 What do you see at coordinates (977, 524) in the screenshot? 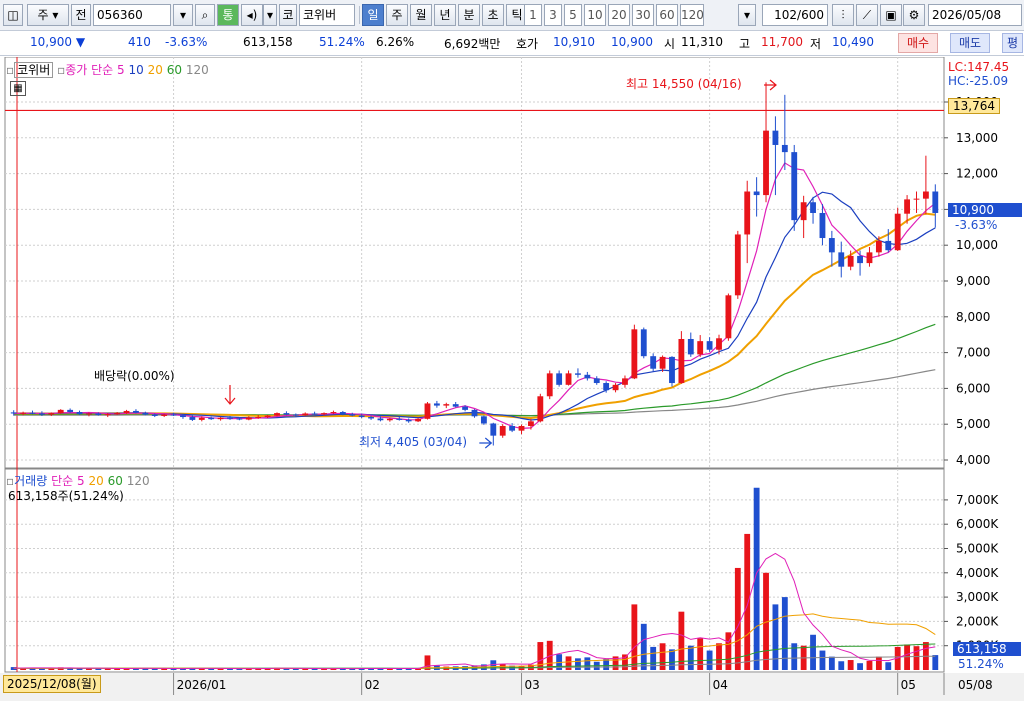
I see `volume-tick-label: 6,000K` at bounding box center [977, 524].